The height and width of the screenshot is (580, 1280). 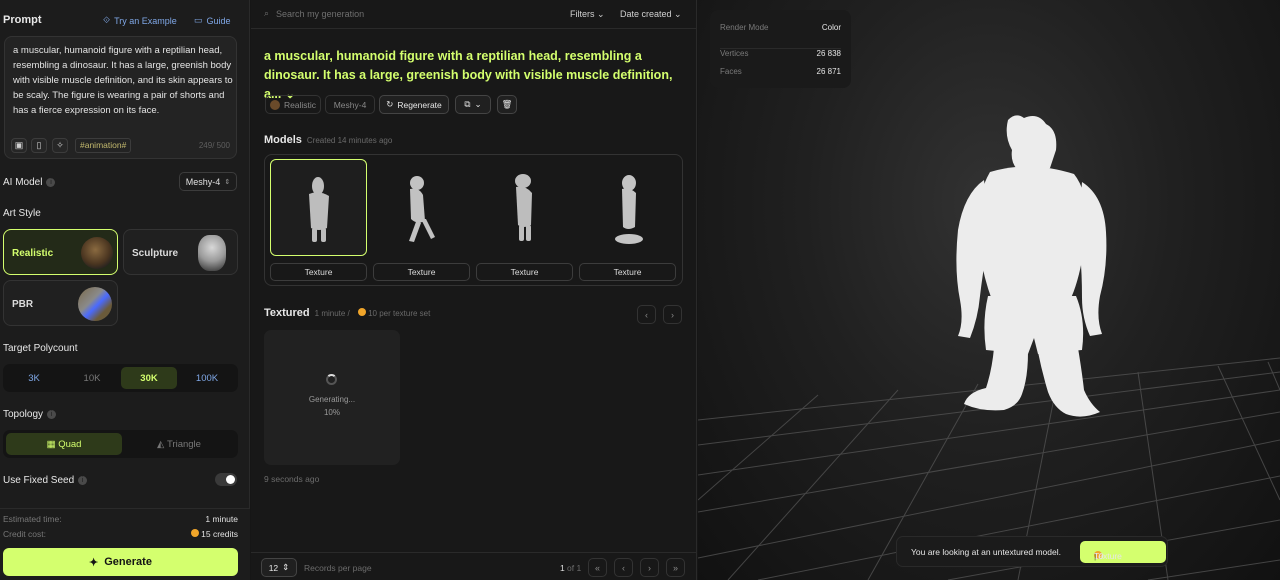 I want to click on faces-label: Faces, so click(x=731, y=71).